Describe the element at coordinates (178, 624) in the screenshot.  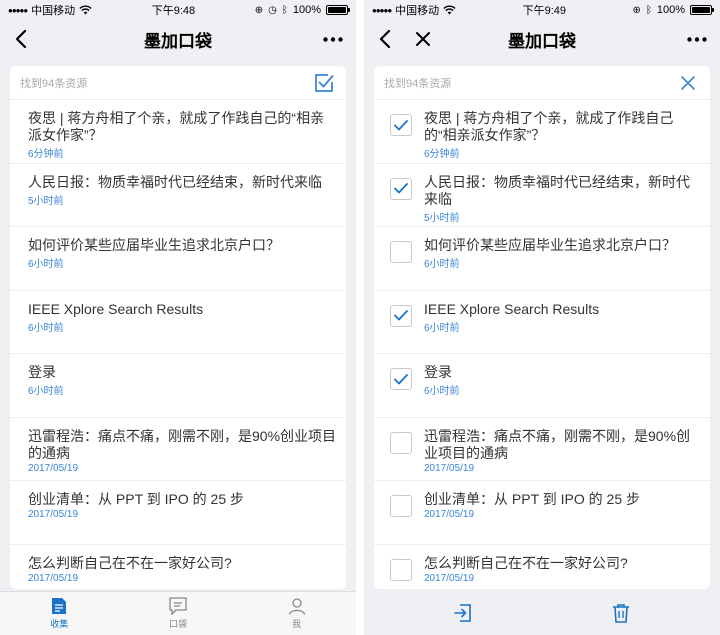
I see `tab-label: 口袋` at that location.